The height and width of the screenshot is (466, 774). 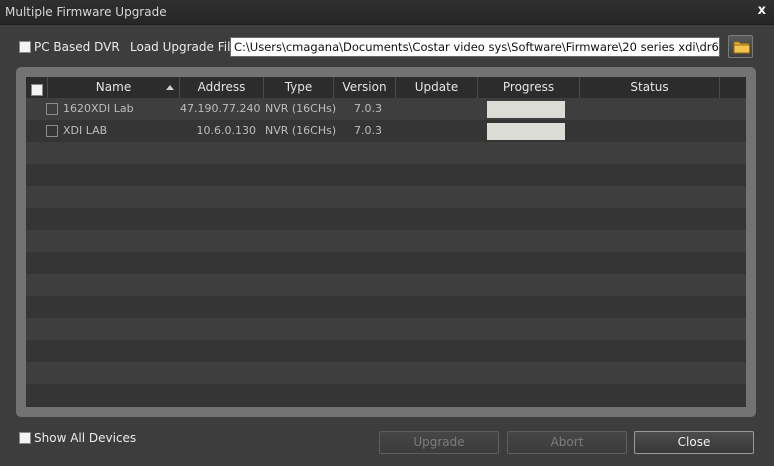 What do you see at coordinates (25, 438) in the screenshot?
I see `show-all-devices-checkbox-box` at bounding box center [25, 438].